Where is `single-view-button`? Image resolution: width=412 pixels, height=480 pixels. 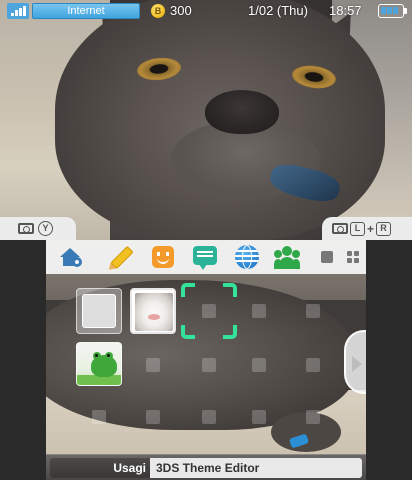 single-view-button is located at coordinates (327, 257).